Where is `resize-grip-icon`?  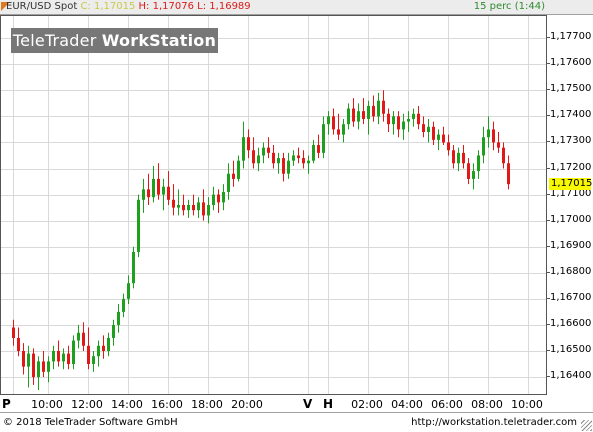
resize-grip-icon is located at coordinates (586, 425).